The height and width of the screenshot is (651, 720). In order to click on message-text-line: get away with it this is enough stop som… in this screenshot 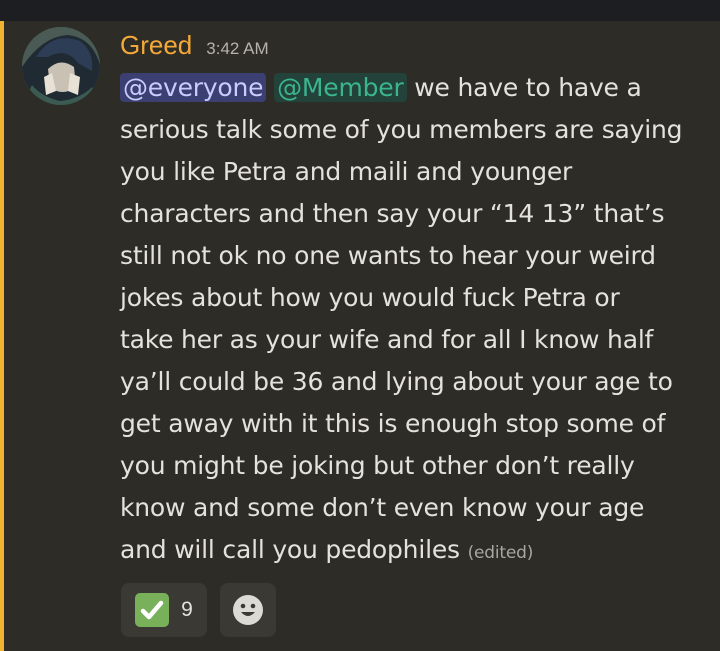, I will do `click(393, 423)`.